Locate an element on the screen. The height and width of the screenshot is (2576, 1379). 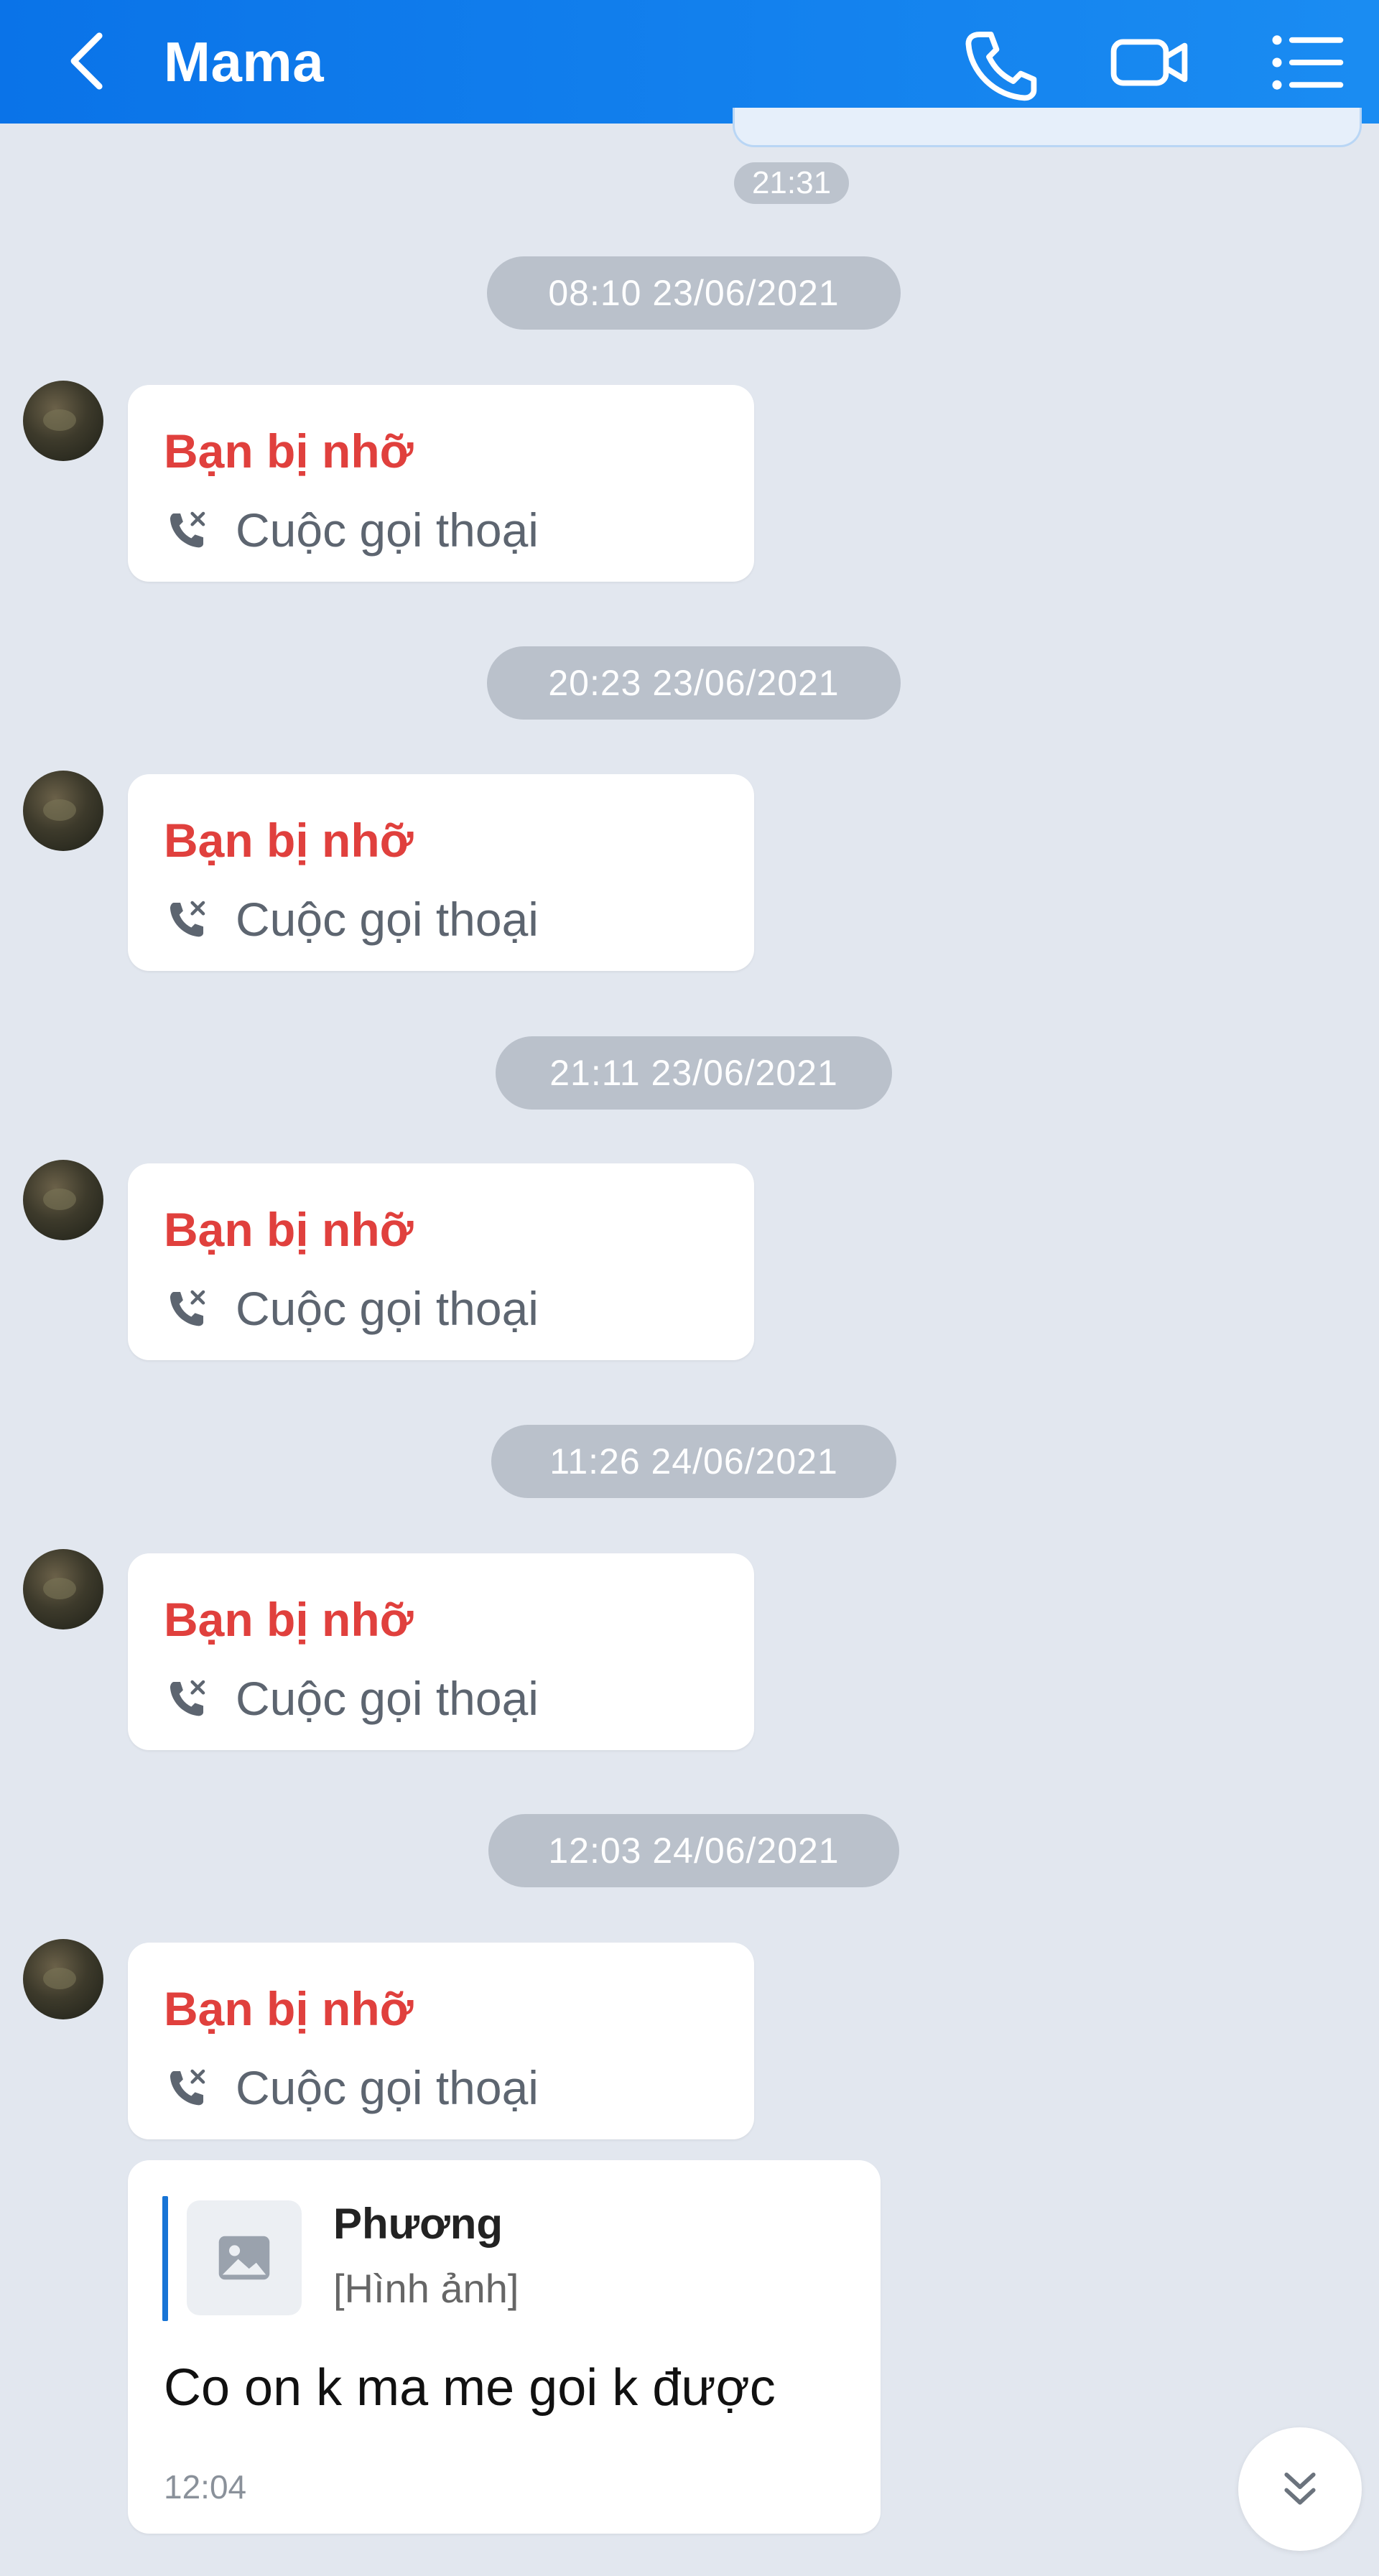
back-chevron-icon is located at coordinates (90, 61).